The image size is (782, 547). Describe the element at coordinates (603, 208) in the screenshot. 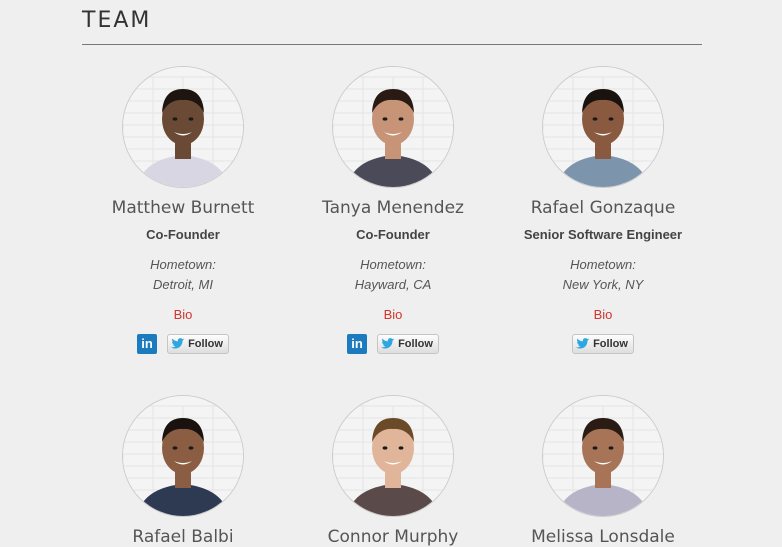

I see `member-name: Rafael Gonzaque` at that location.